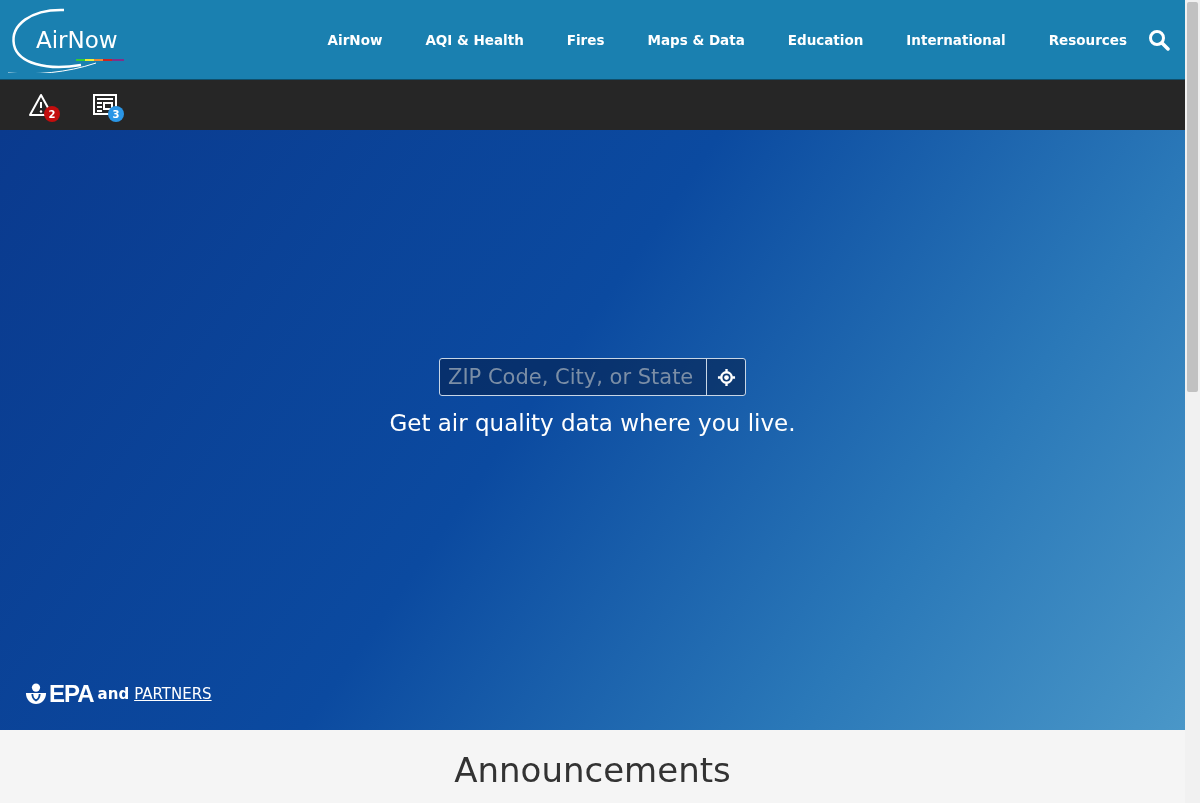  I want to click on scrollbar-thumb, so click(1192, 197).